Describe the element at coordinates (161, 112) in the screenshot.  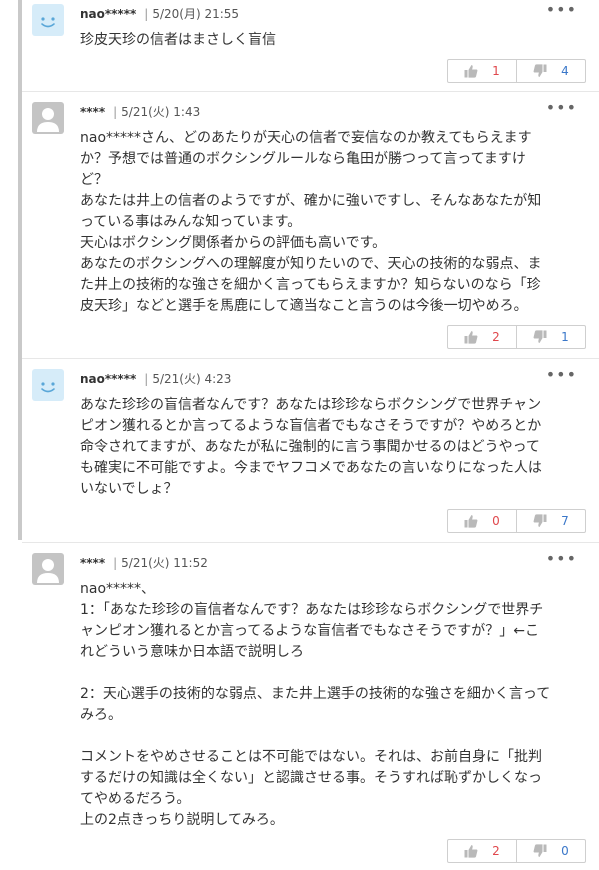
I see `comment-datetime: 5/21(火) 1:43` at that location.